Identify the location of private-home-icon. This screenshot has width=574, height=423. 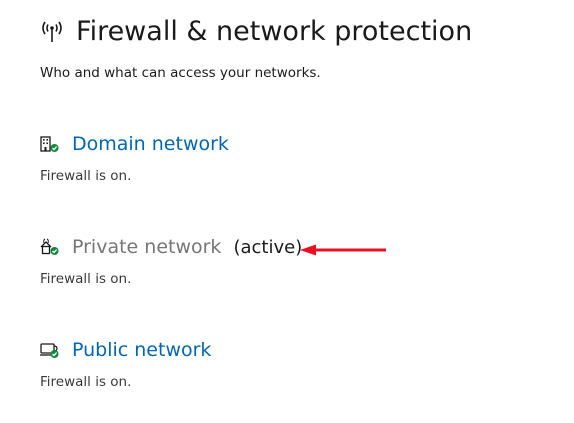
(50, 247).